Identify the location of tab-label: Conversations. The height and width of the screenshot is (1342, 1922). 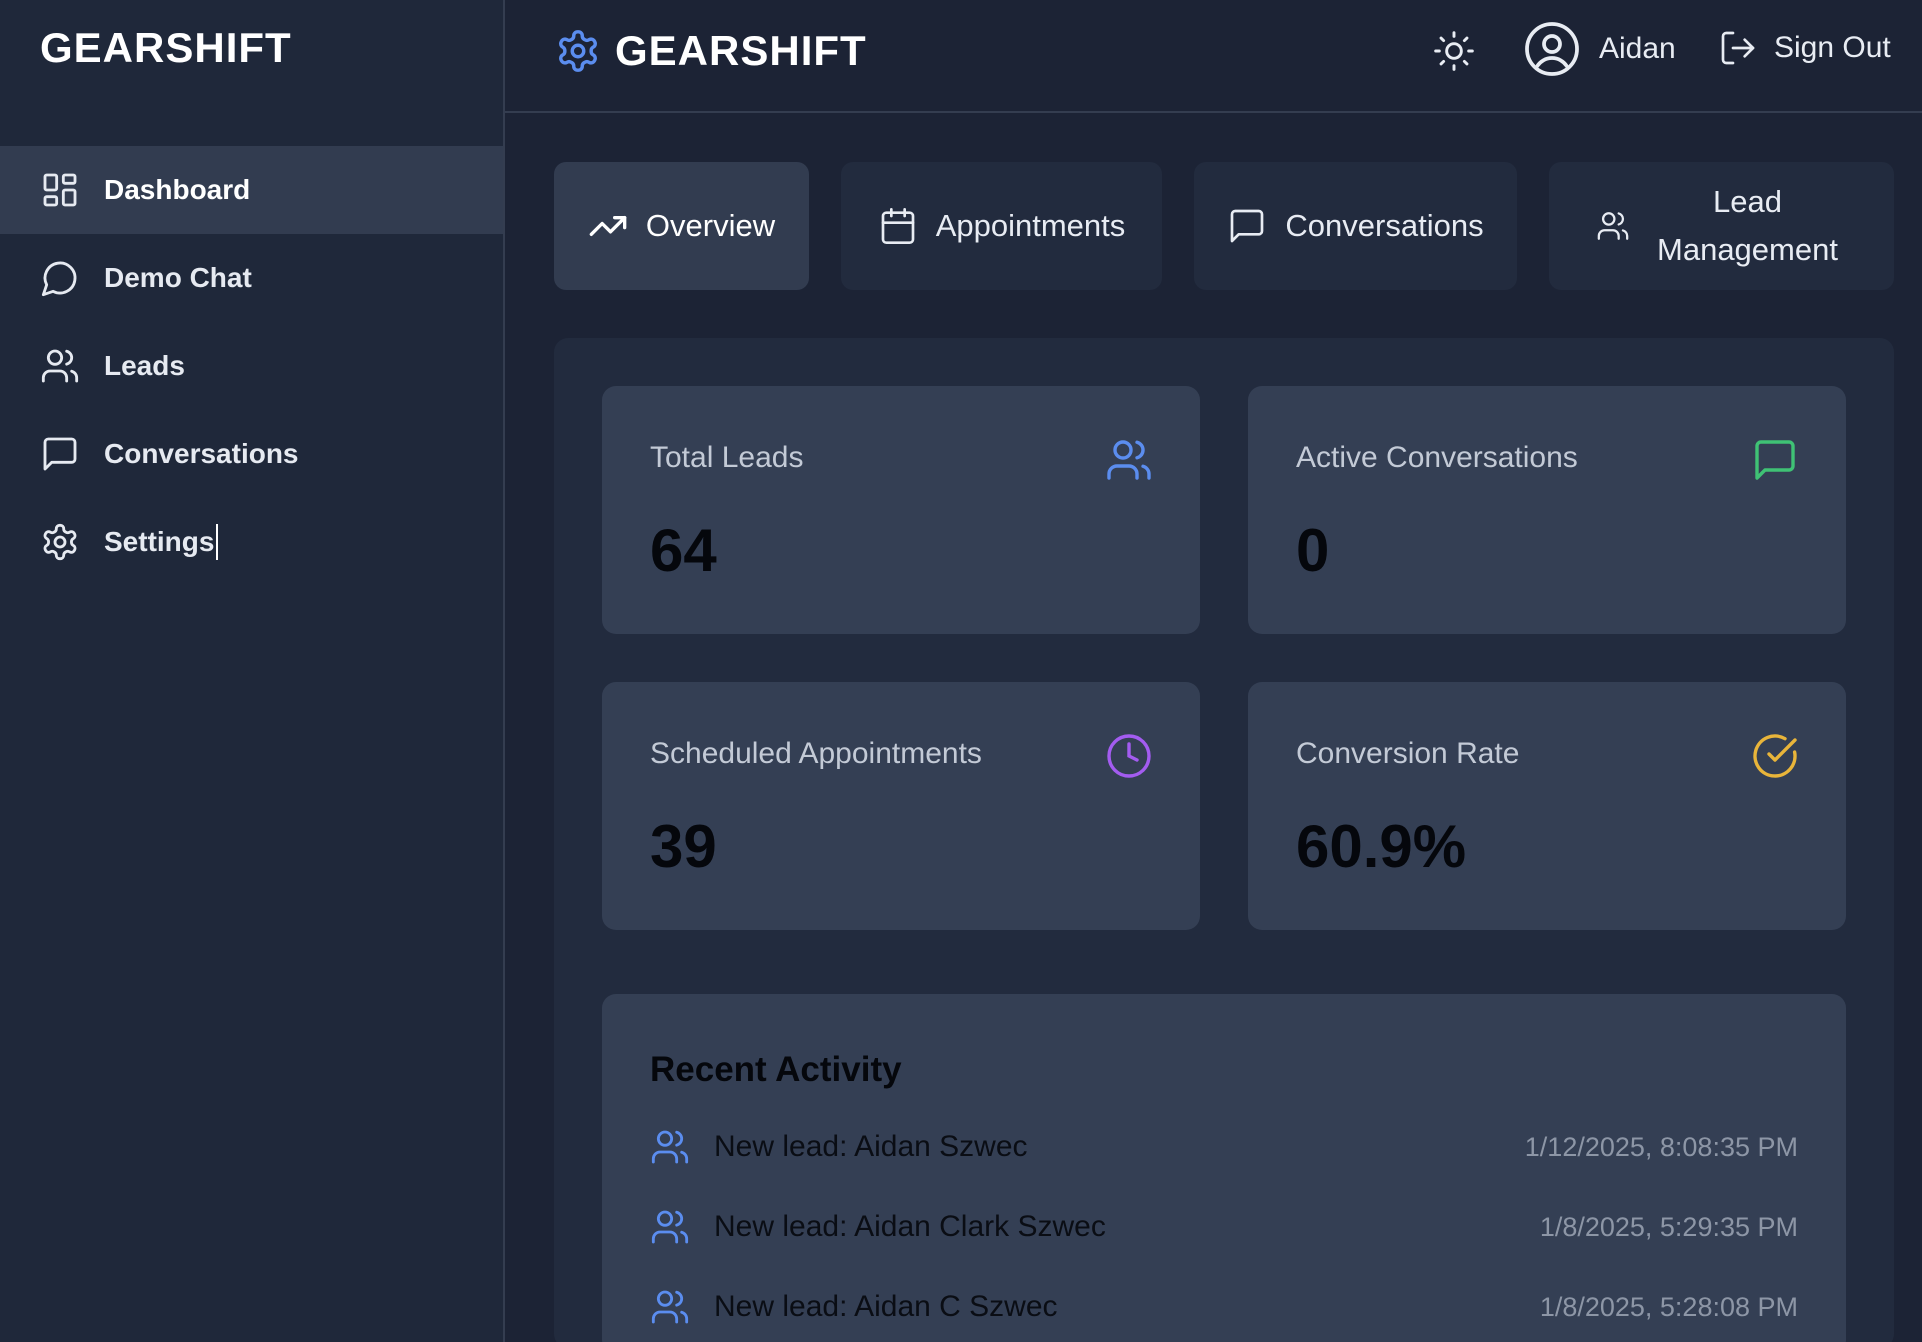
(1384, 225).